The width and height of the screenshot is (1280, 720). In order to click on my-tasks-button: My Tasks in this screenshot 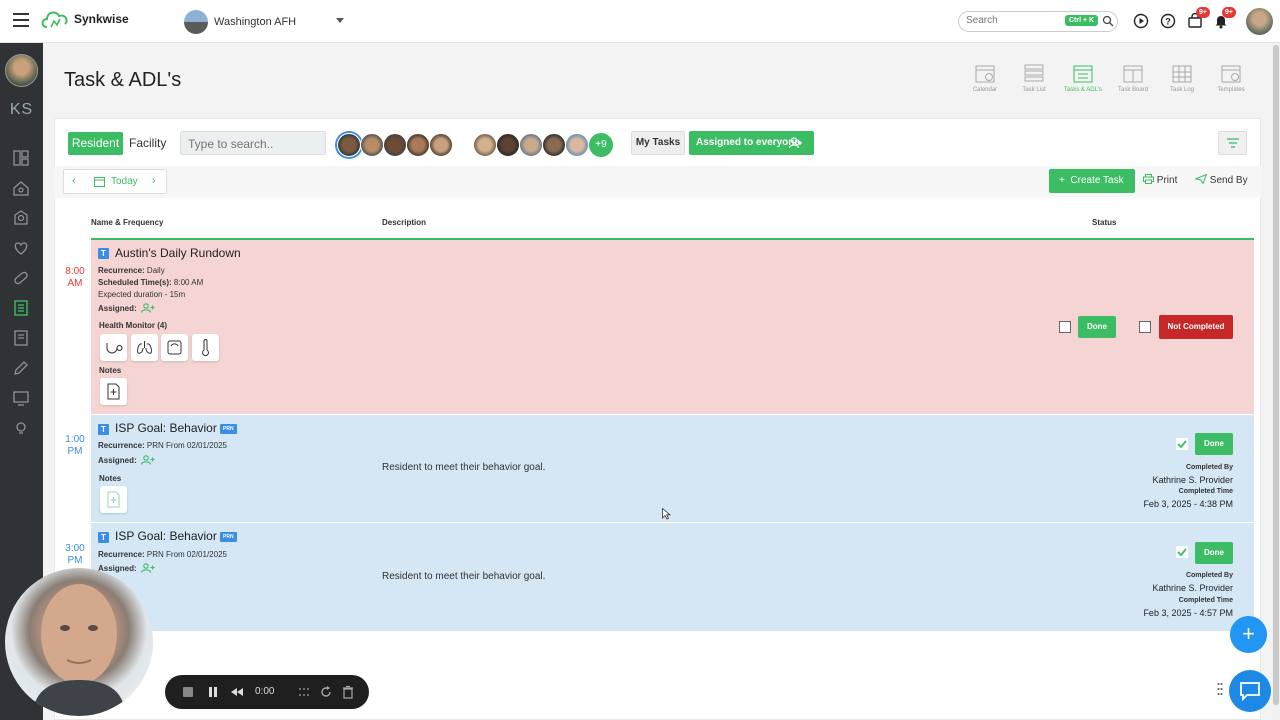, I will do `click(658, 143)`.